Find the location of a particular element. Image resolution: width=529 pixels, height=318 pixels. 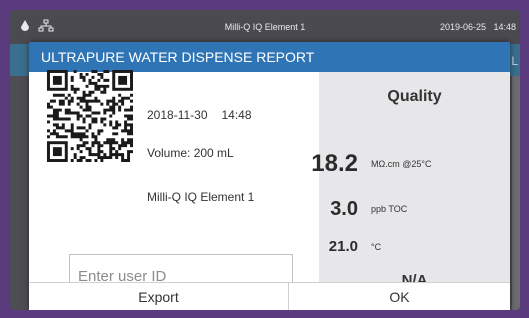

background-scroll-strip is located at coordinates (516, 193).